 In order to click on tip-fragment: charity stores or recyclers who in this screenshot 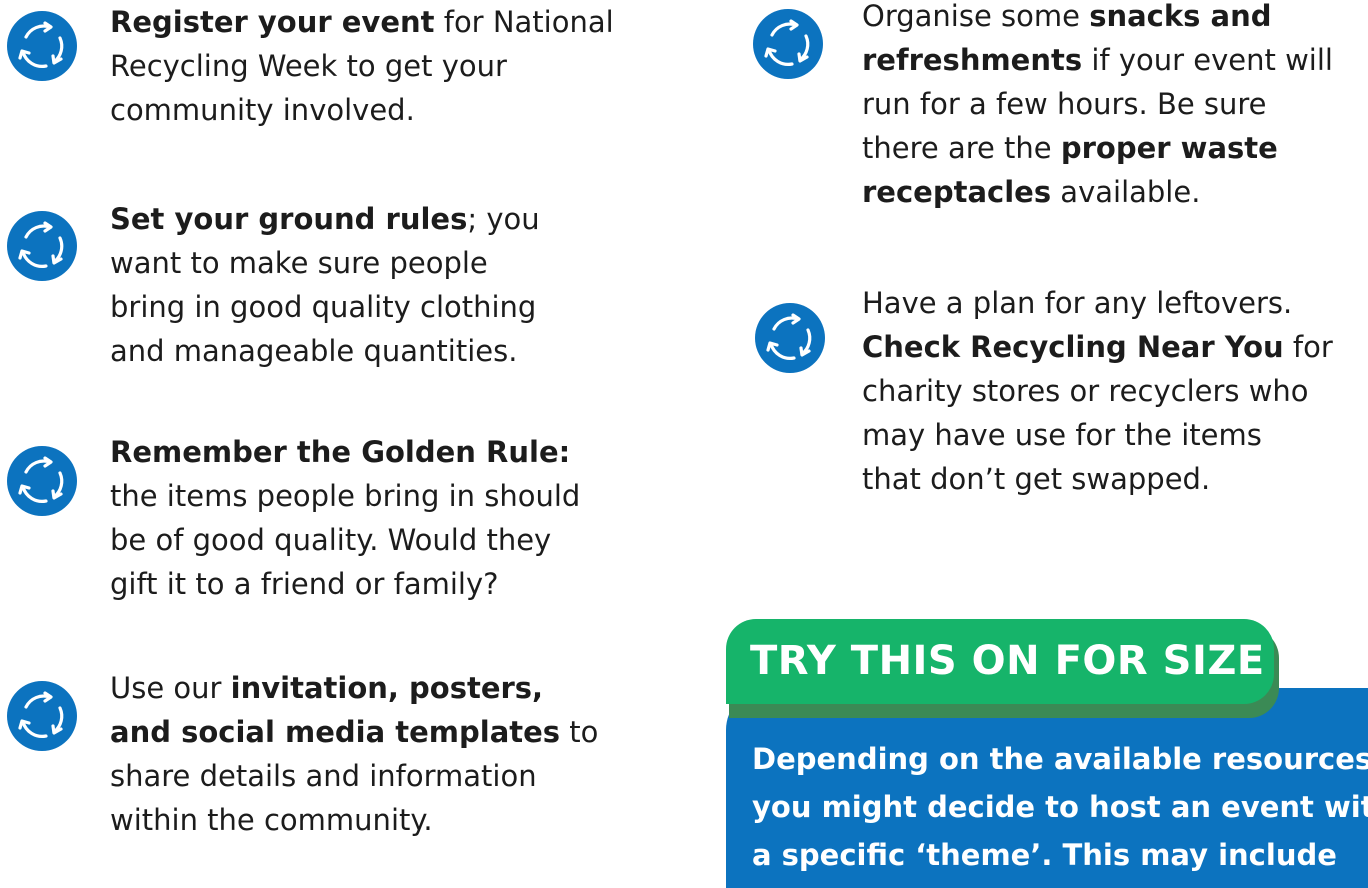, I will do `click(1085, 391)`.